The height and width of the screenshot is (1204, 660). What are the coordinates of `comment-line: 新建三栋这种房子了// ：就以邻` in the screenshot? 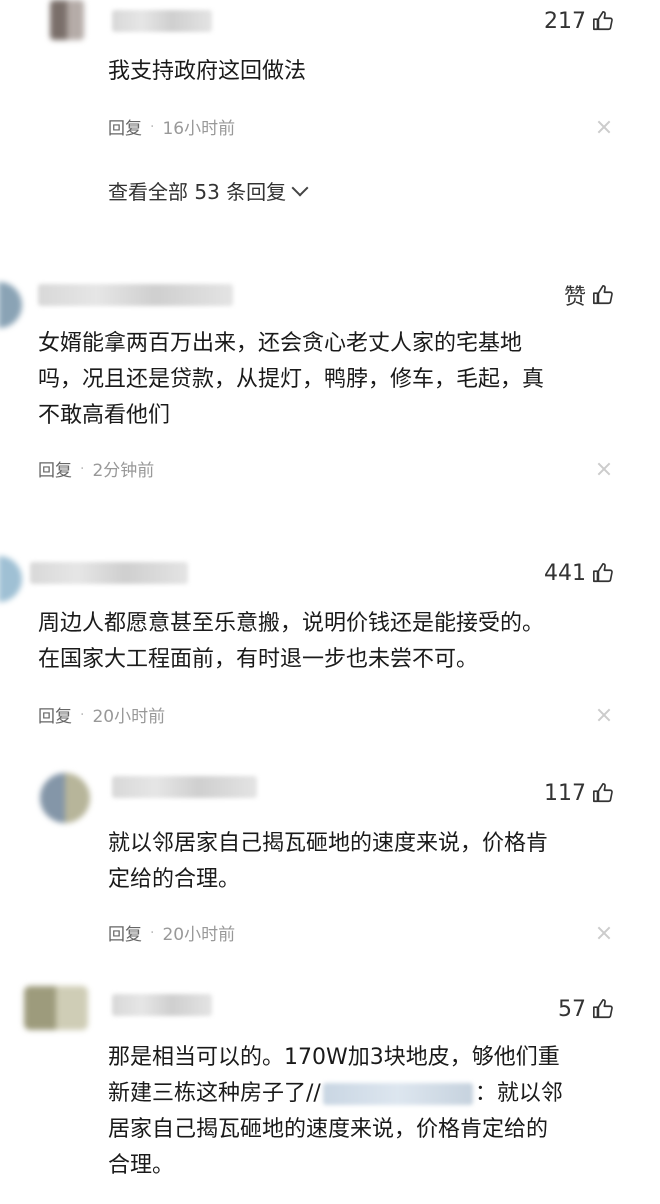 It's located at (335, 1094).